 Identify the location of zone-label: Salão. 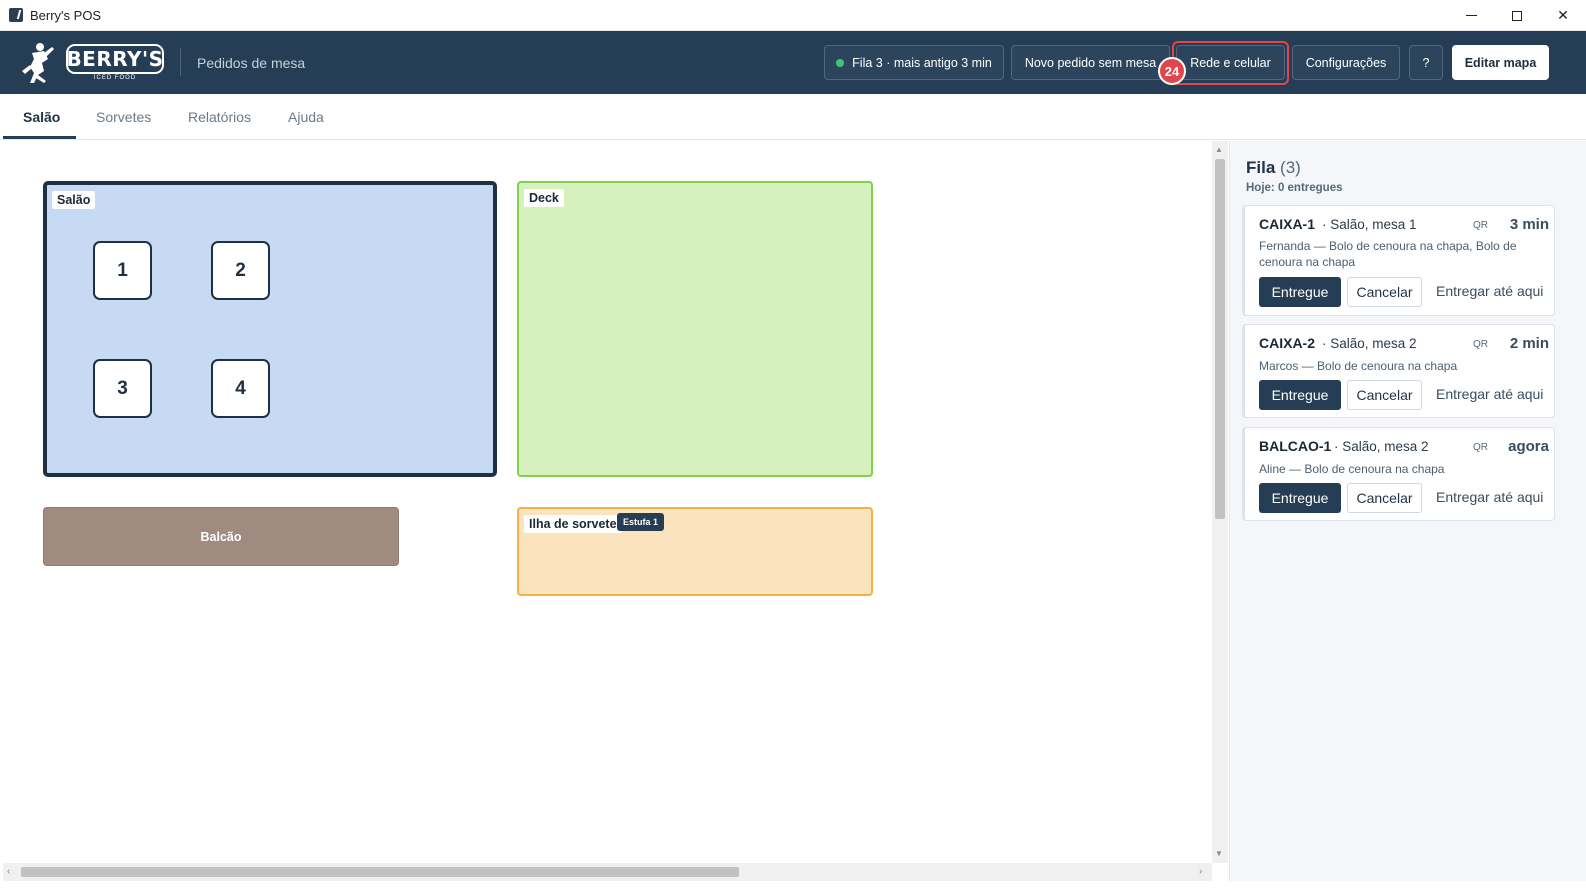
(74, 200).